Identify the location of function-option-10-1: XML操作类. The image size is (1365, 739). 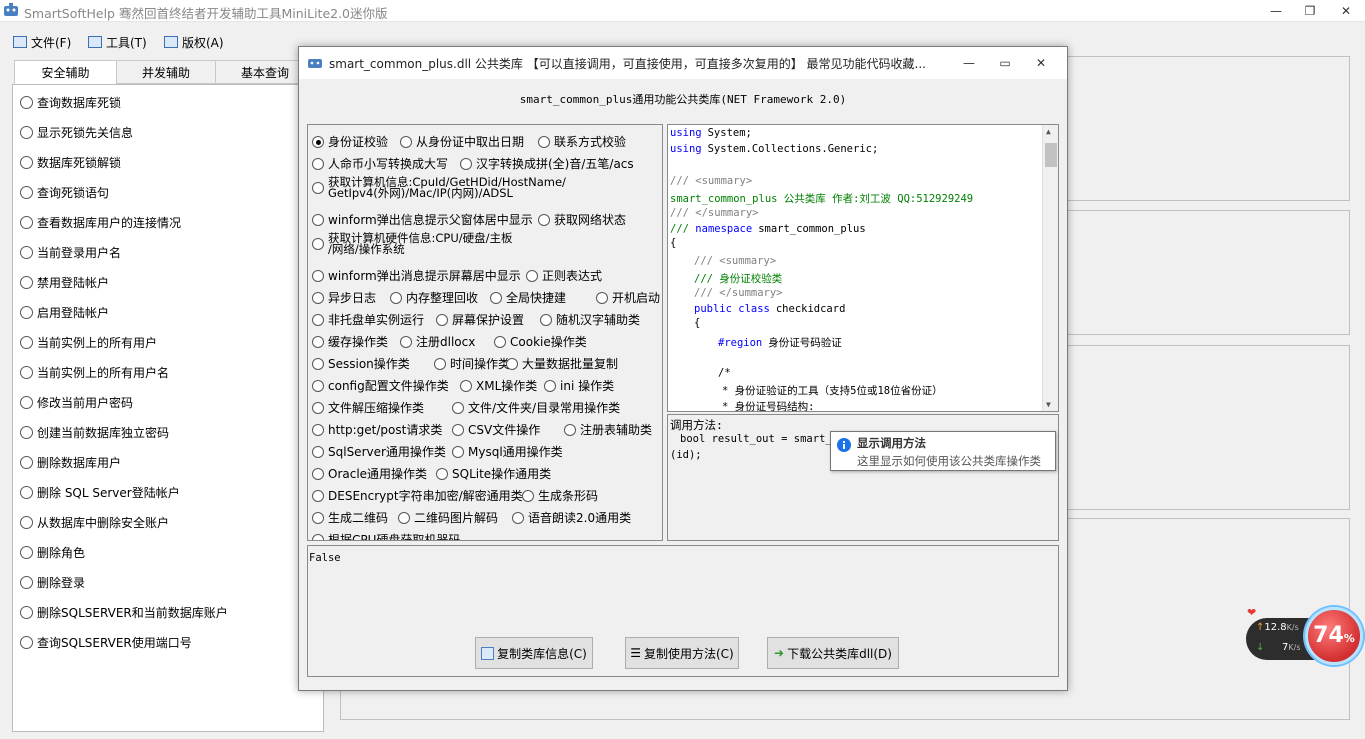
(498, 385).